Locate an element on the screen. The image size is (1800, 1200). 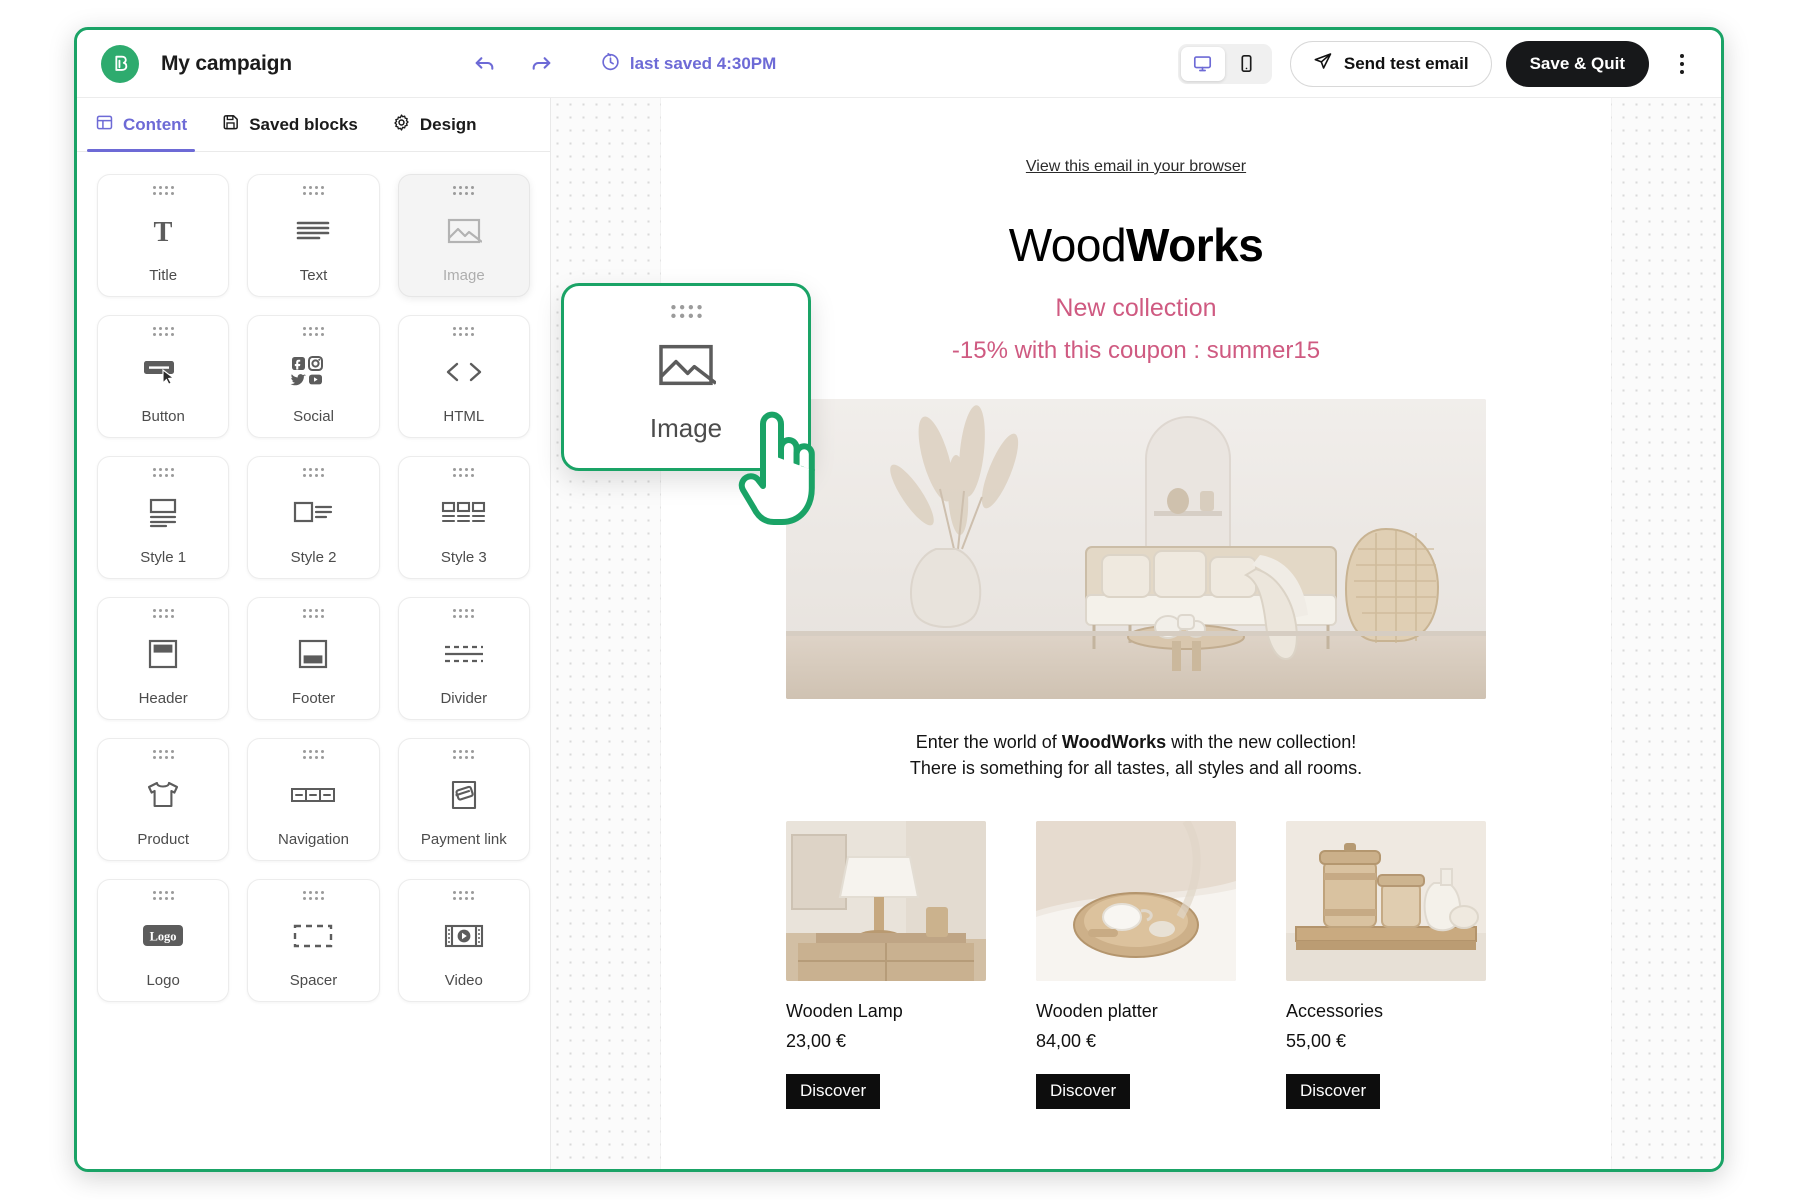
block-card-style-2: Style 2 is located at coordinates (313, 517).